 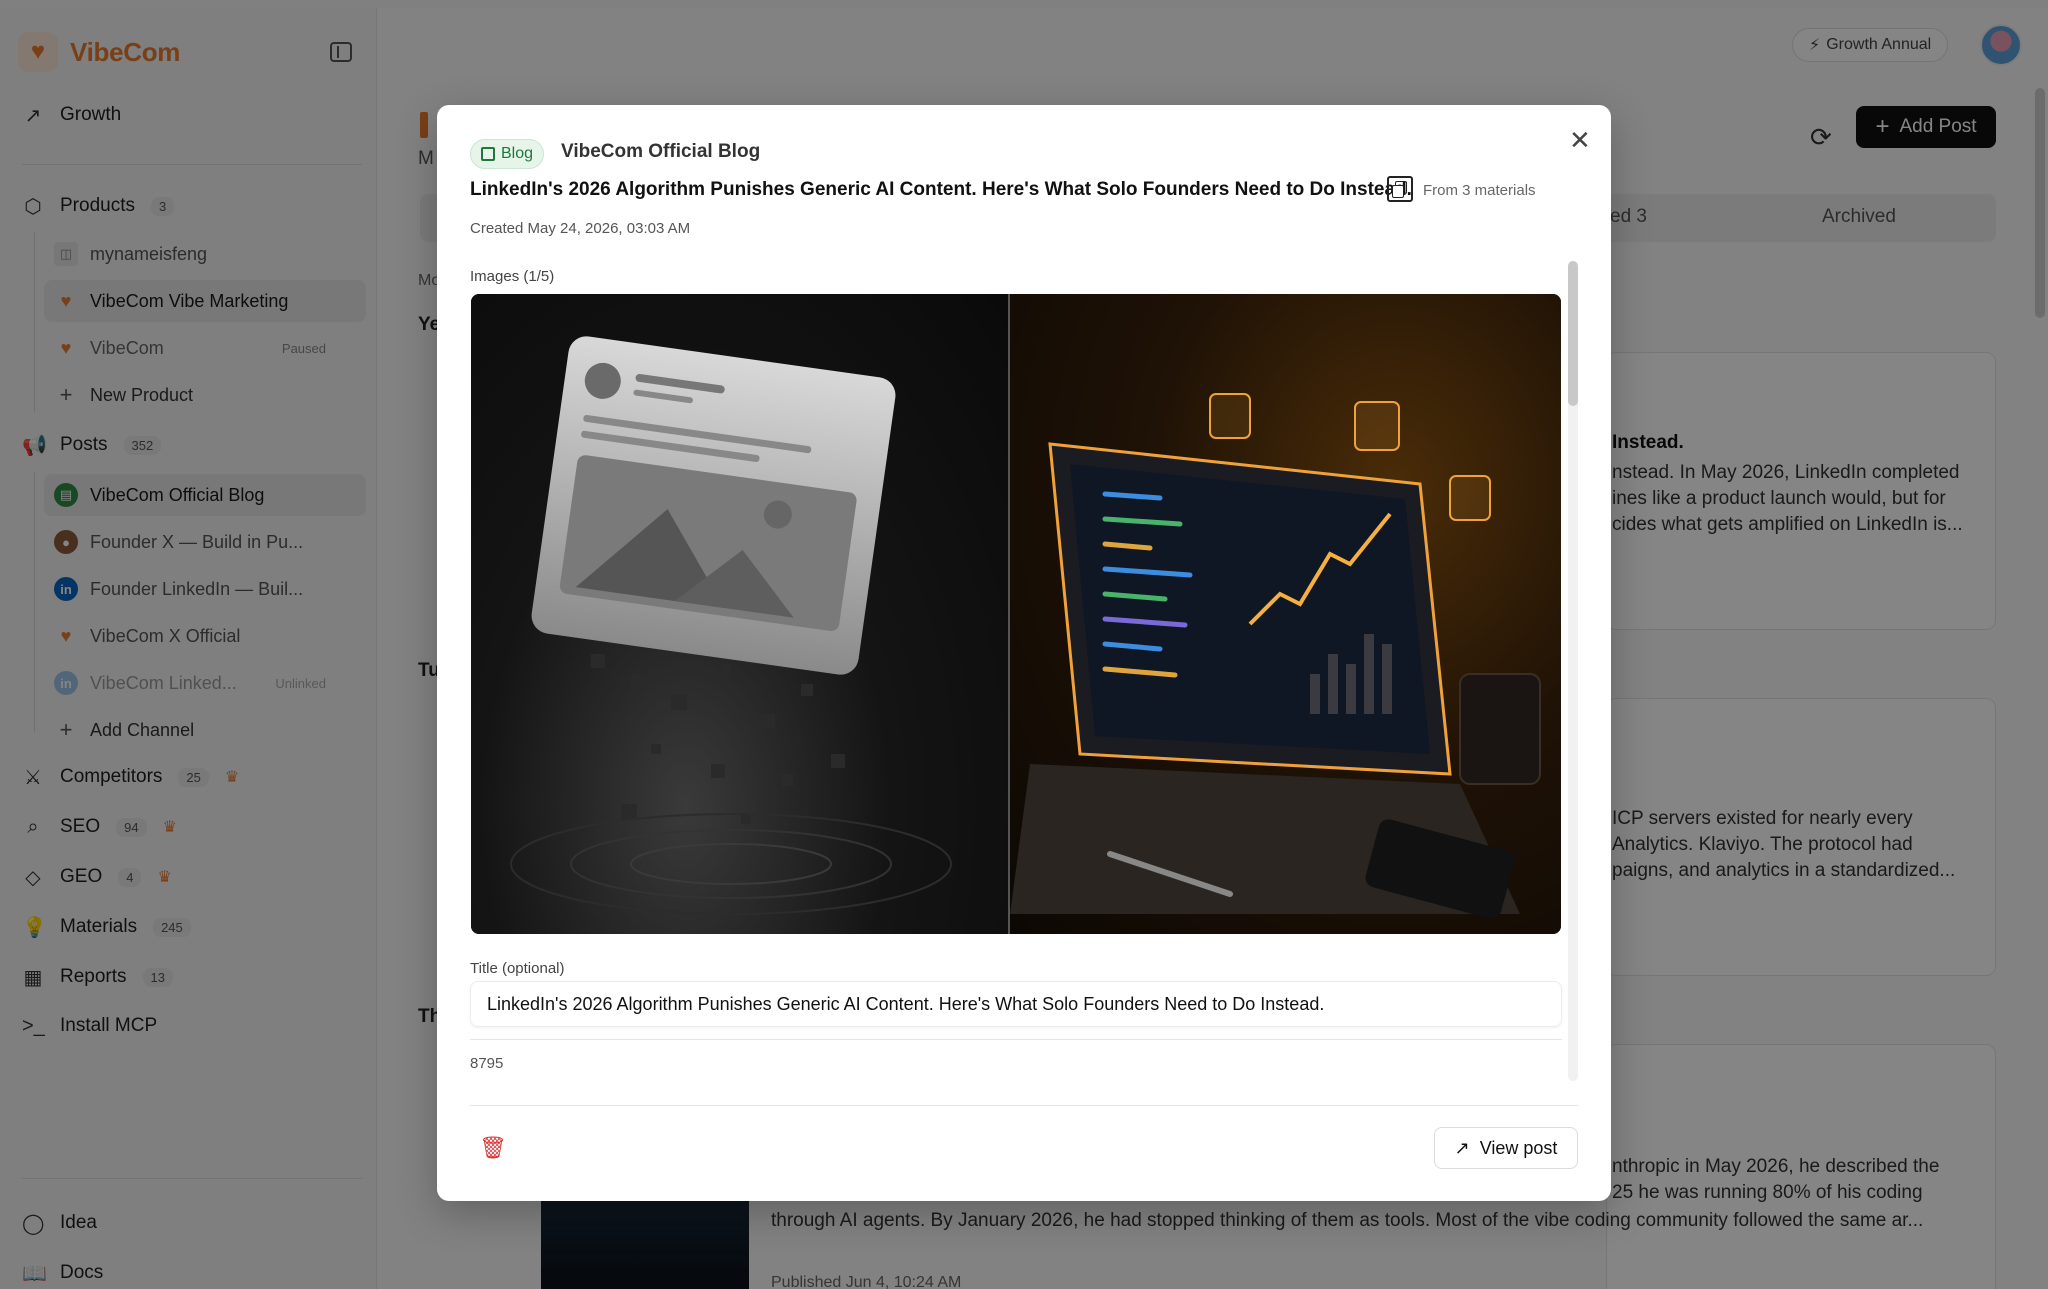 I want to click on created-timestamp: Created May 24, 2026, 03:03 AM, so click(x=580, y=228).